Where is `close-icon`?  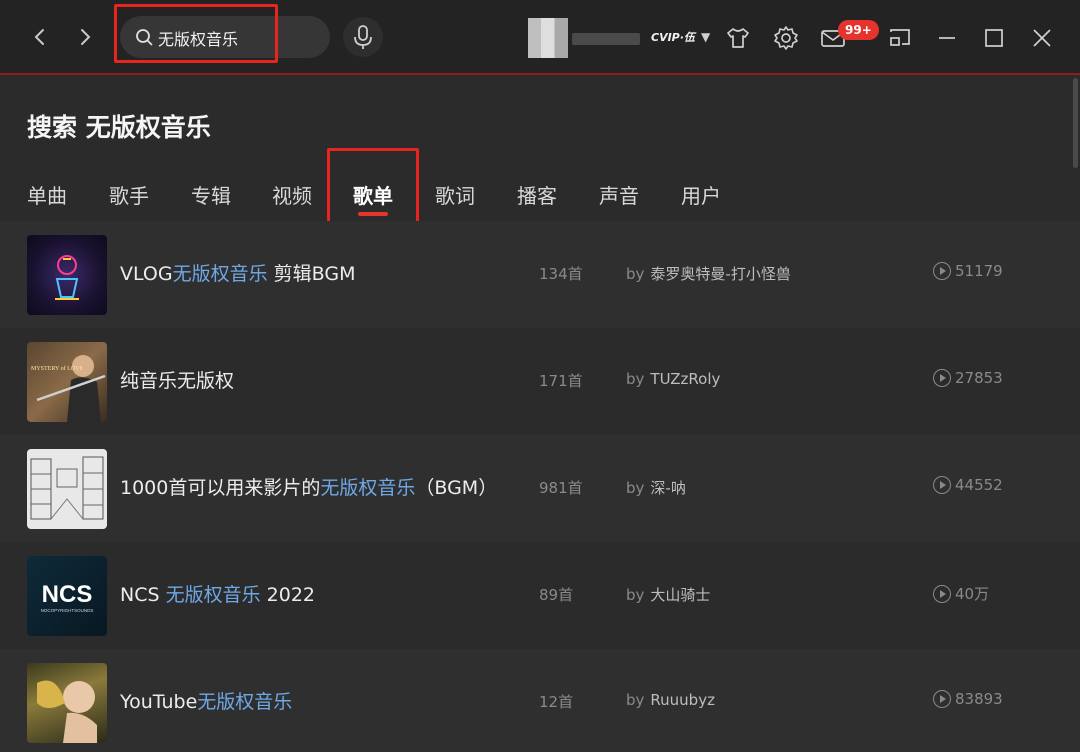 close-icon is located at coordinates (1042, 38).